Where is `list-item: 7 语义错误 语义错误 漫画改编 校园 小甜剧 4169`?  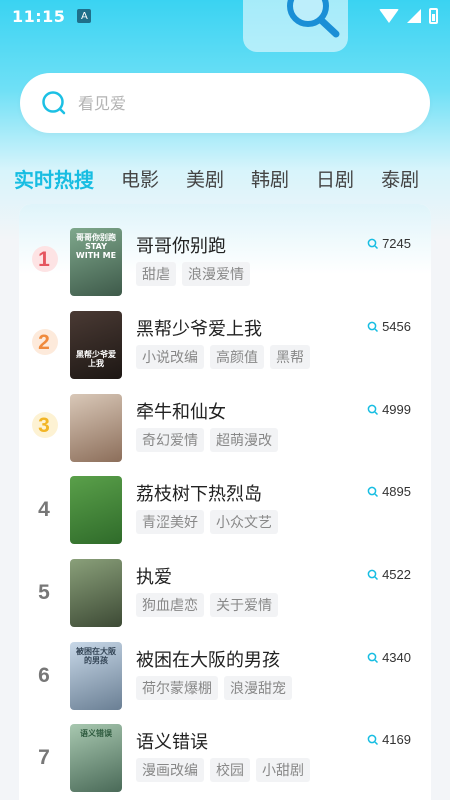
list-item: 7 语义错误 语义错误 漫画改编 校园 小甜剧 4169 is located at coordinates (225, 762).